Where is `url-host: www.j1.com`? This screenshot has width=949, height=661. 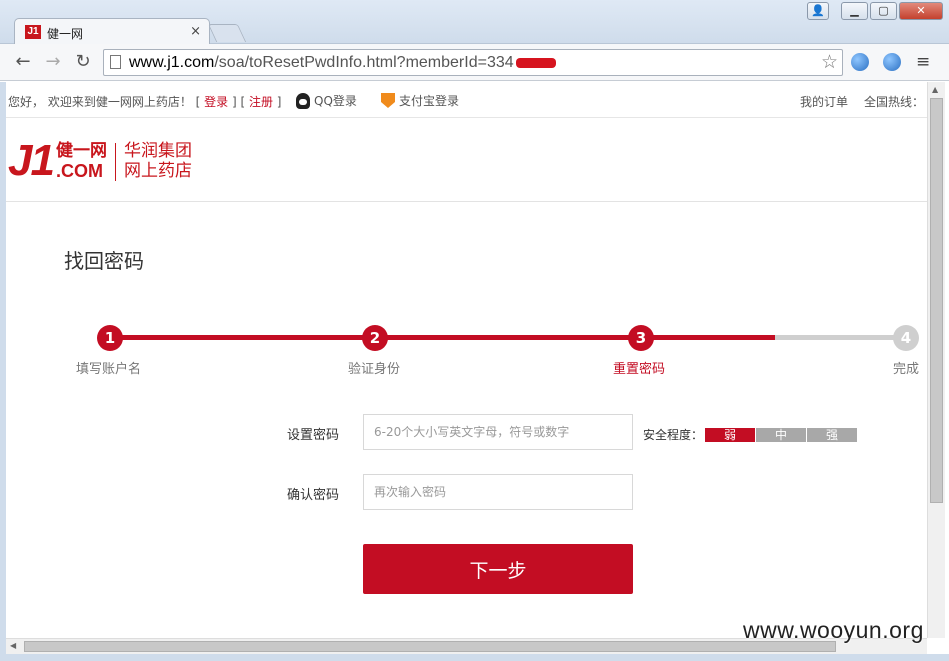
url-host: www.j1.com is located at coordinates (172, 62).